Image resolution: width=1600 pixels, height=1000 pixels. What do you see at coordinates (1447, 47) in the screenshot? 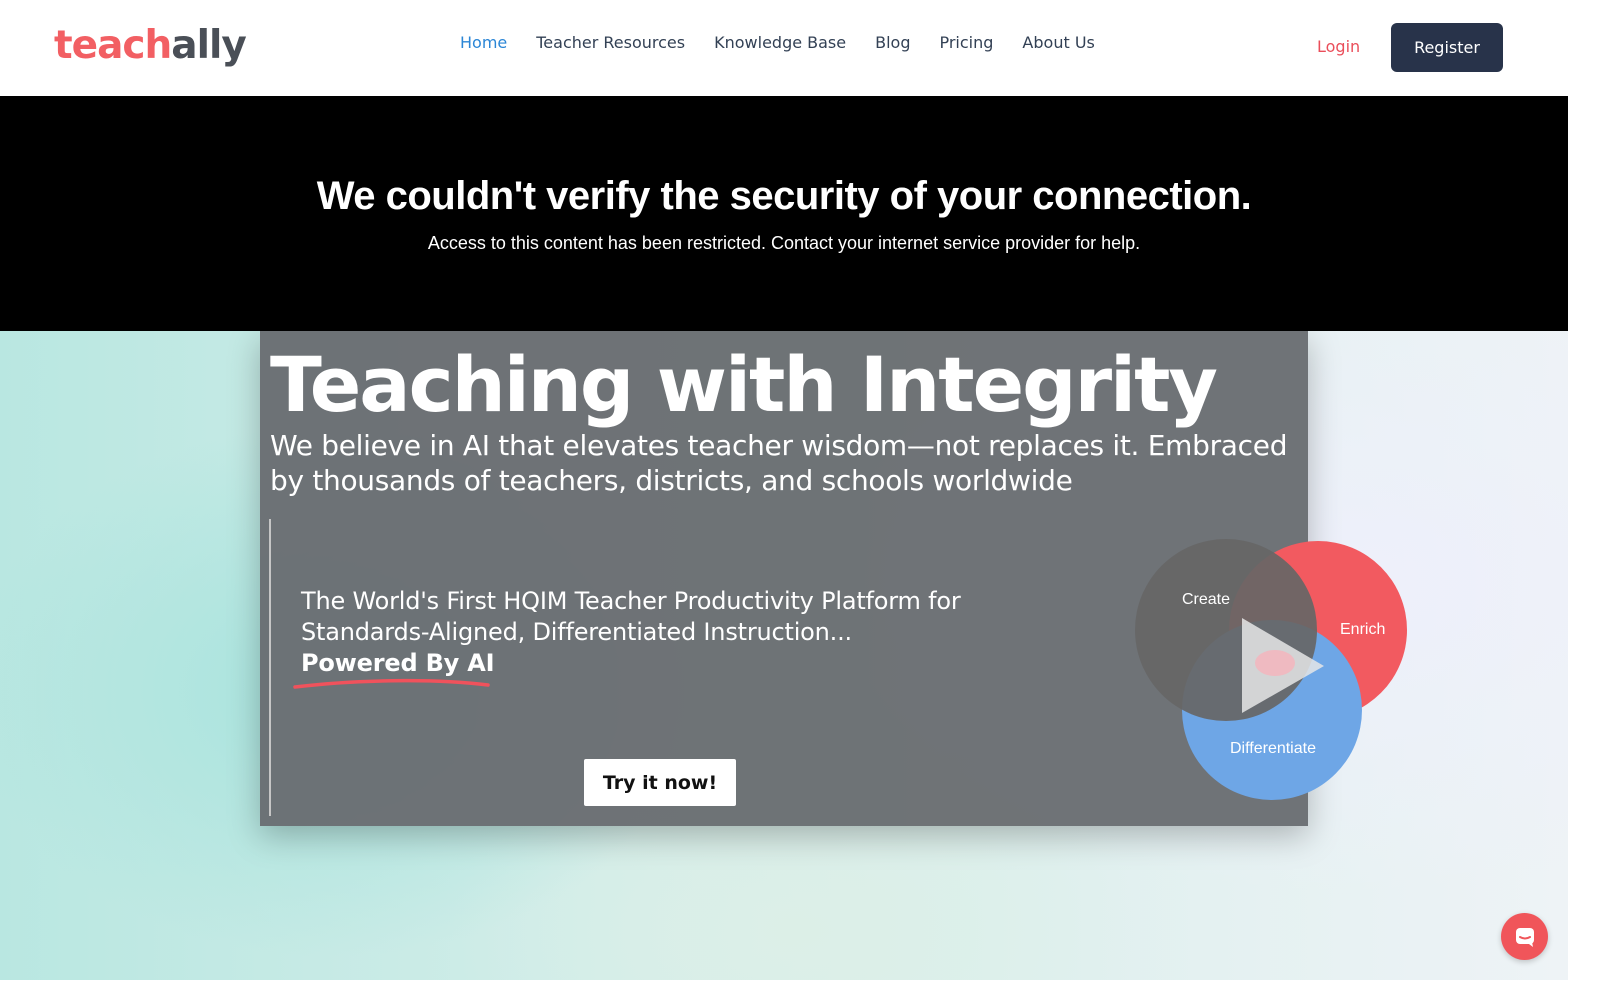
I see `register-button: Register` at bounding box center [1447, 47].